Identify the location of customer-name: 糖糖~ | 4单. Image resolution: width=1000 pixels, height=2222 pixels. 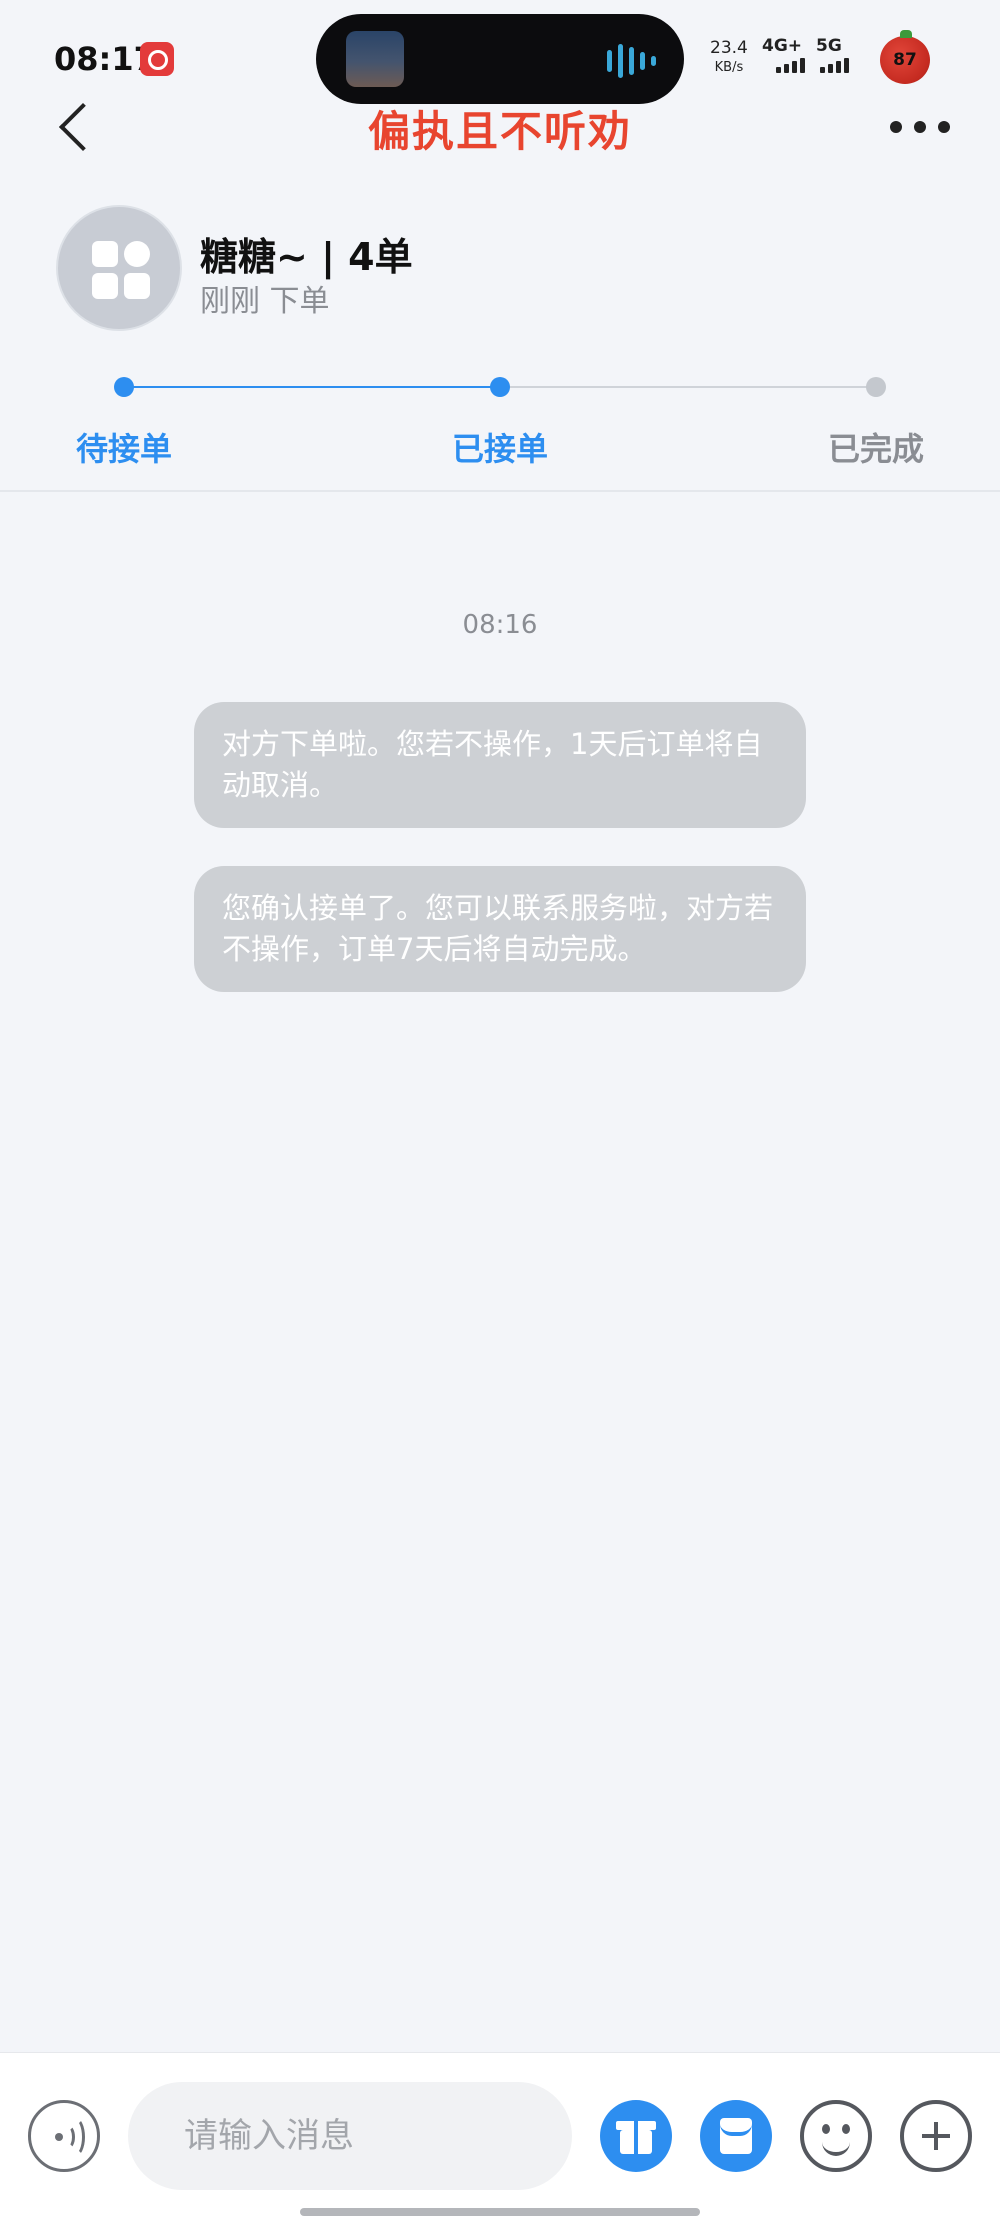
(306, 257).